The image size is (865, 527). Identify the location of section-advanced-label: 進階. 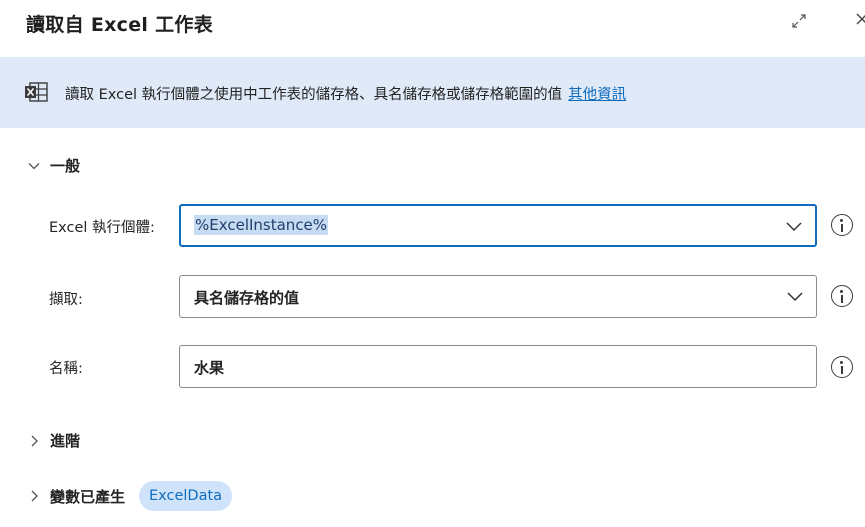
(65, 441).